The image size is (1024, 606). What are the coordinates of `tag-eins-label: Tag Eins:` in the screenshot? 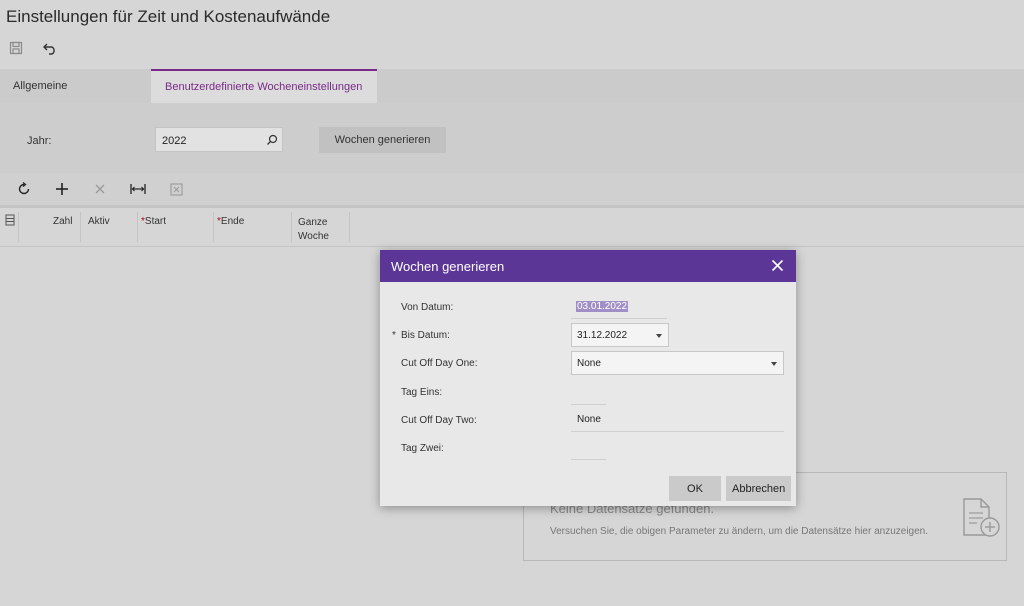 It's located at (422, 392).